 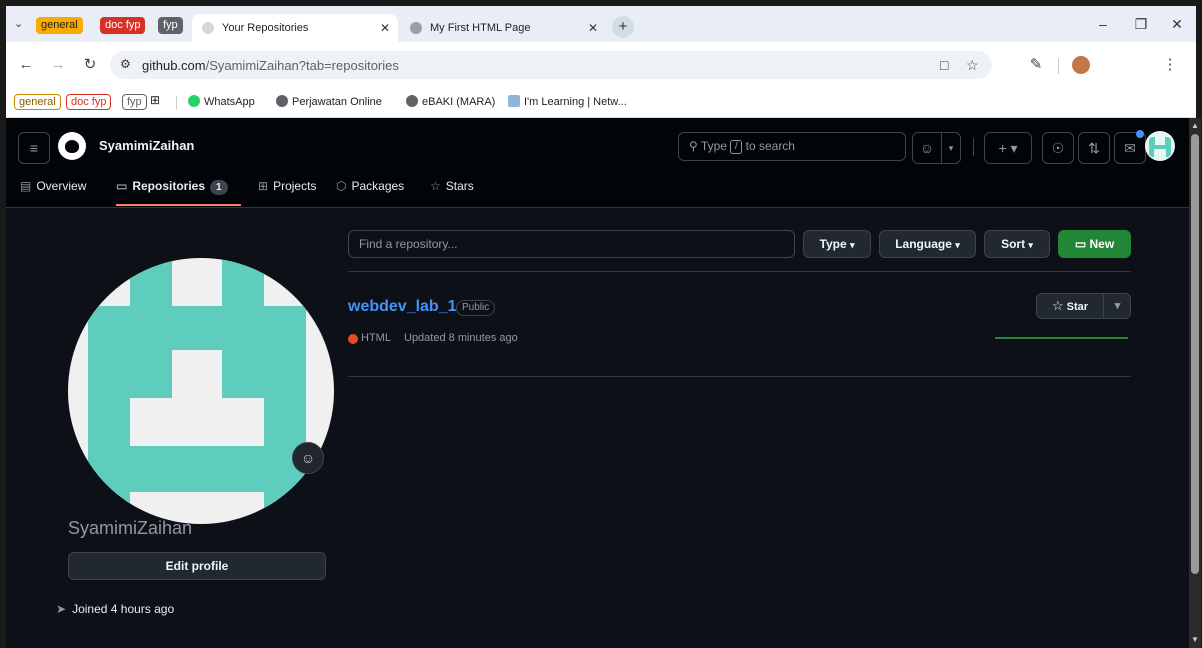 What do you see at coordinates (72, 146) in the screenshot?
I see `github-logo-icon` at bounding box center [72, 146].